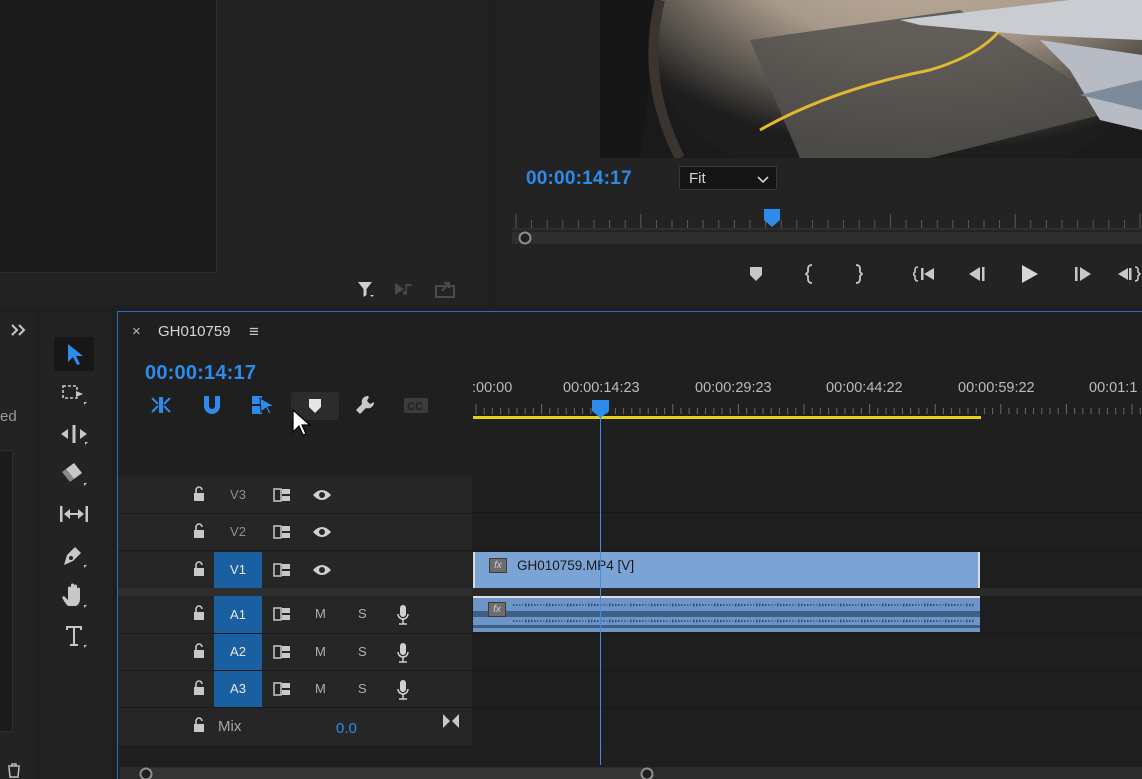  What do you see at coordinates (579, 179) in the screenshot?
I see `program-timecode: 00:00:14:17` at bounding box center [579, 179].